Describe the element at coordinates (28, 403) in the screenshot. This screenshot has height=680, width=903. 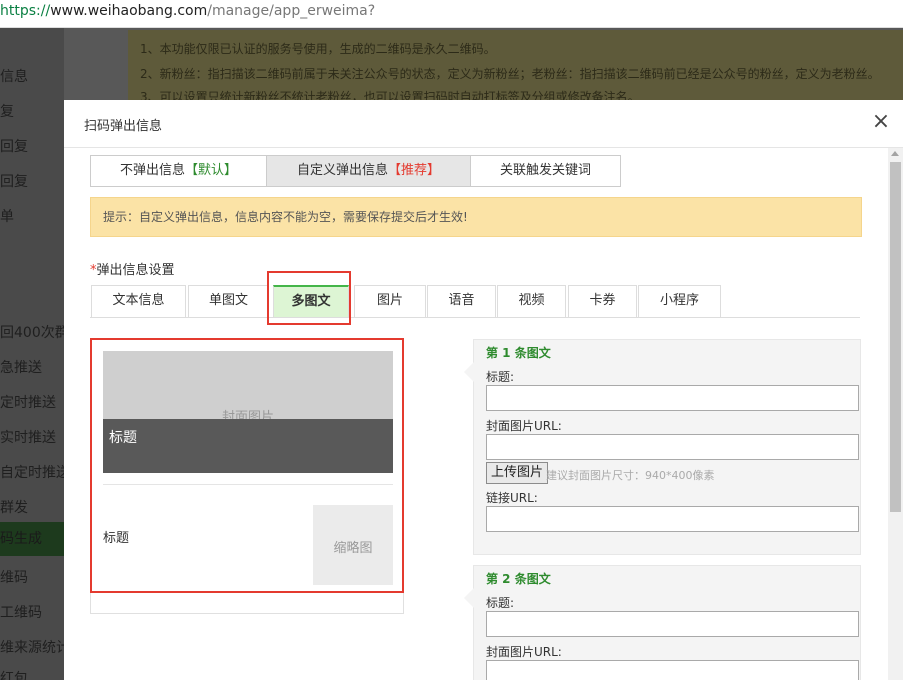
I see `bg-sidebar-item: 定时推送` at that location.